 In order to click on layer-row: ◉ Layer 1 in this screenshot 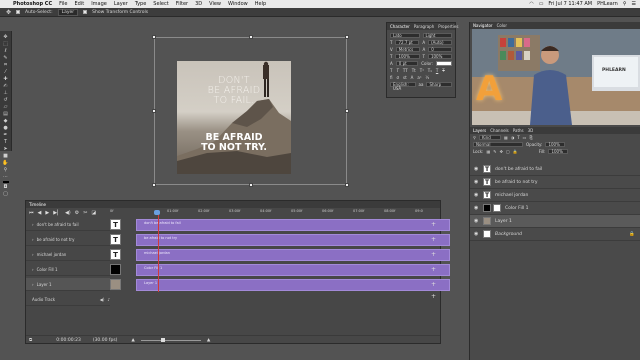, I will do `click(555, 221)`.